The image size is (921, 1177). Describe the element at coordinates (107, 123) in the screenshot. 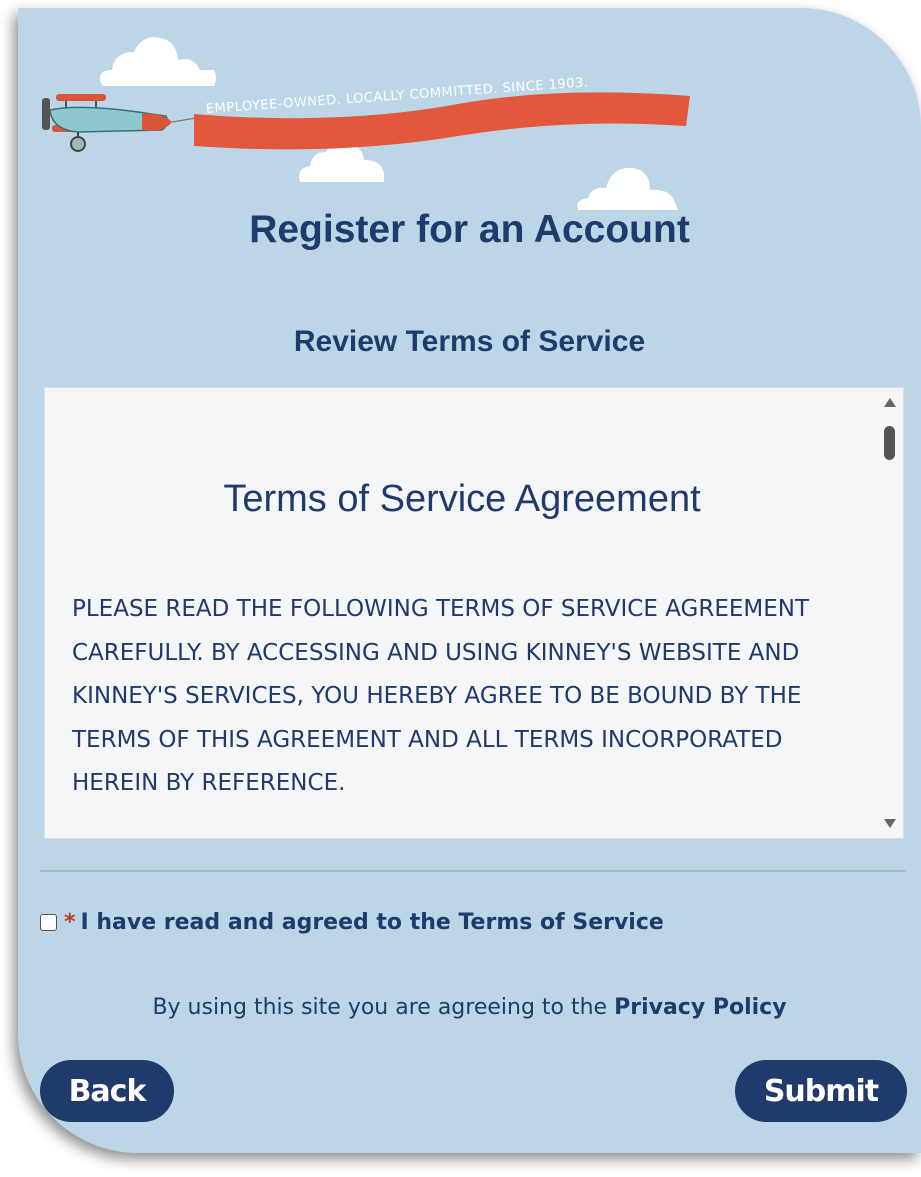

I see `biplane-icon` at that location.